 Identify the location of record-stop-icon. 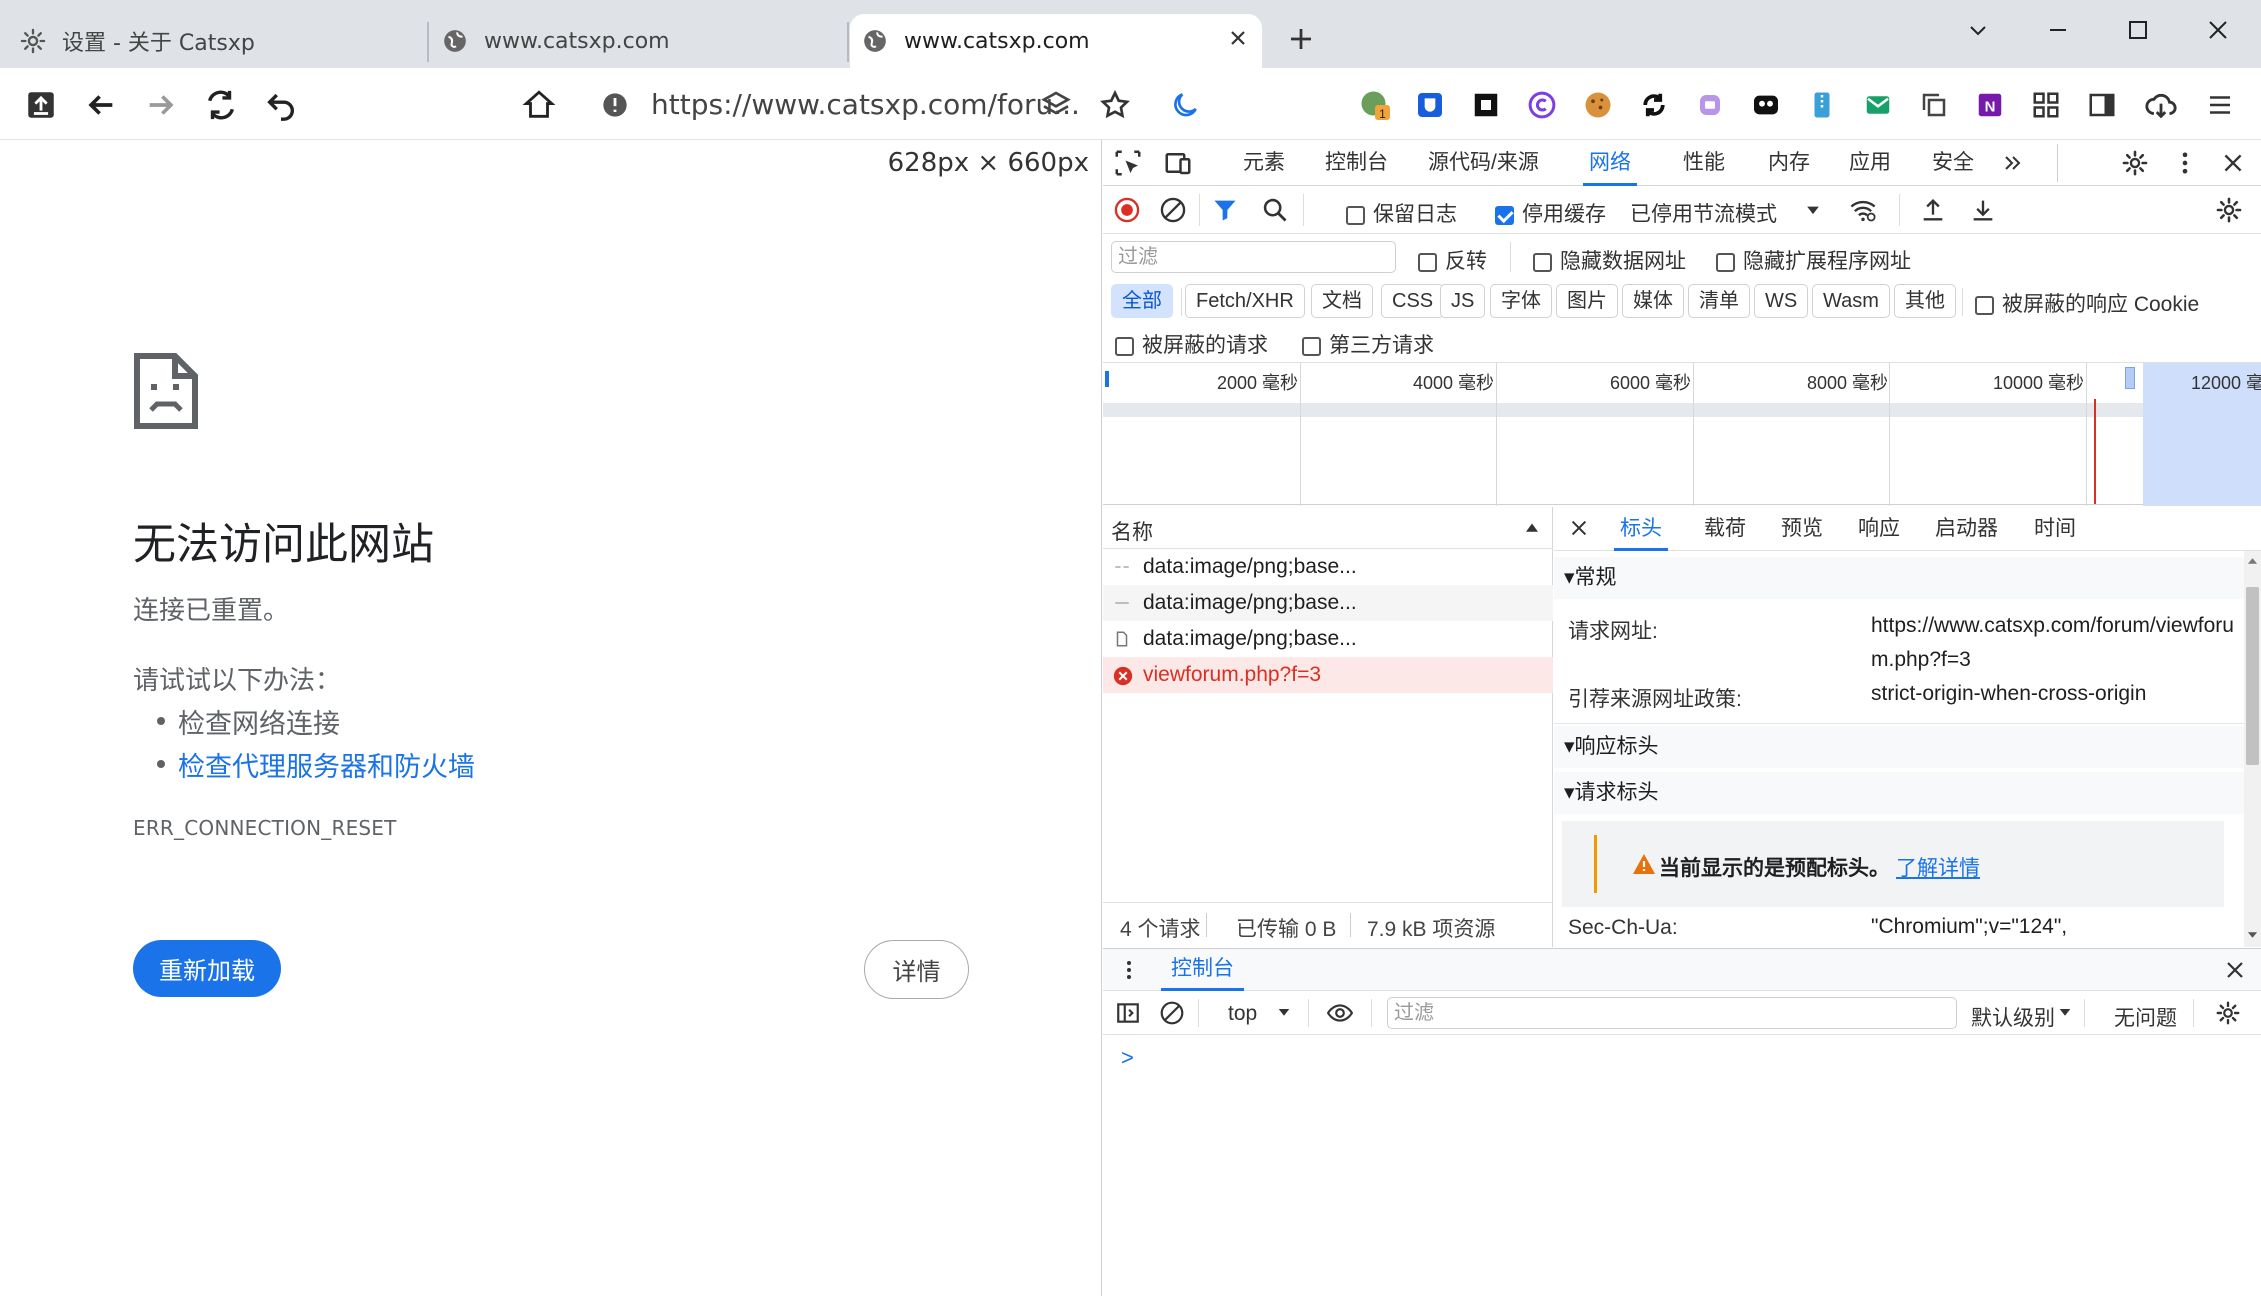
(1127, 210).